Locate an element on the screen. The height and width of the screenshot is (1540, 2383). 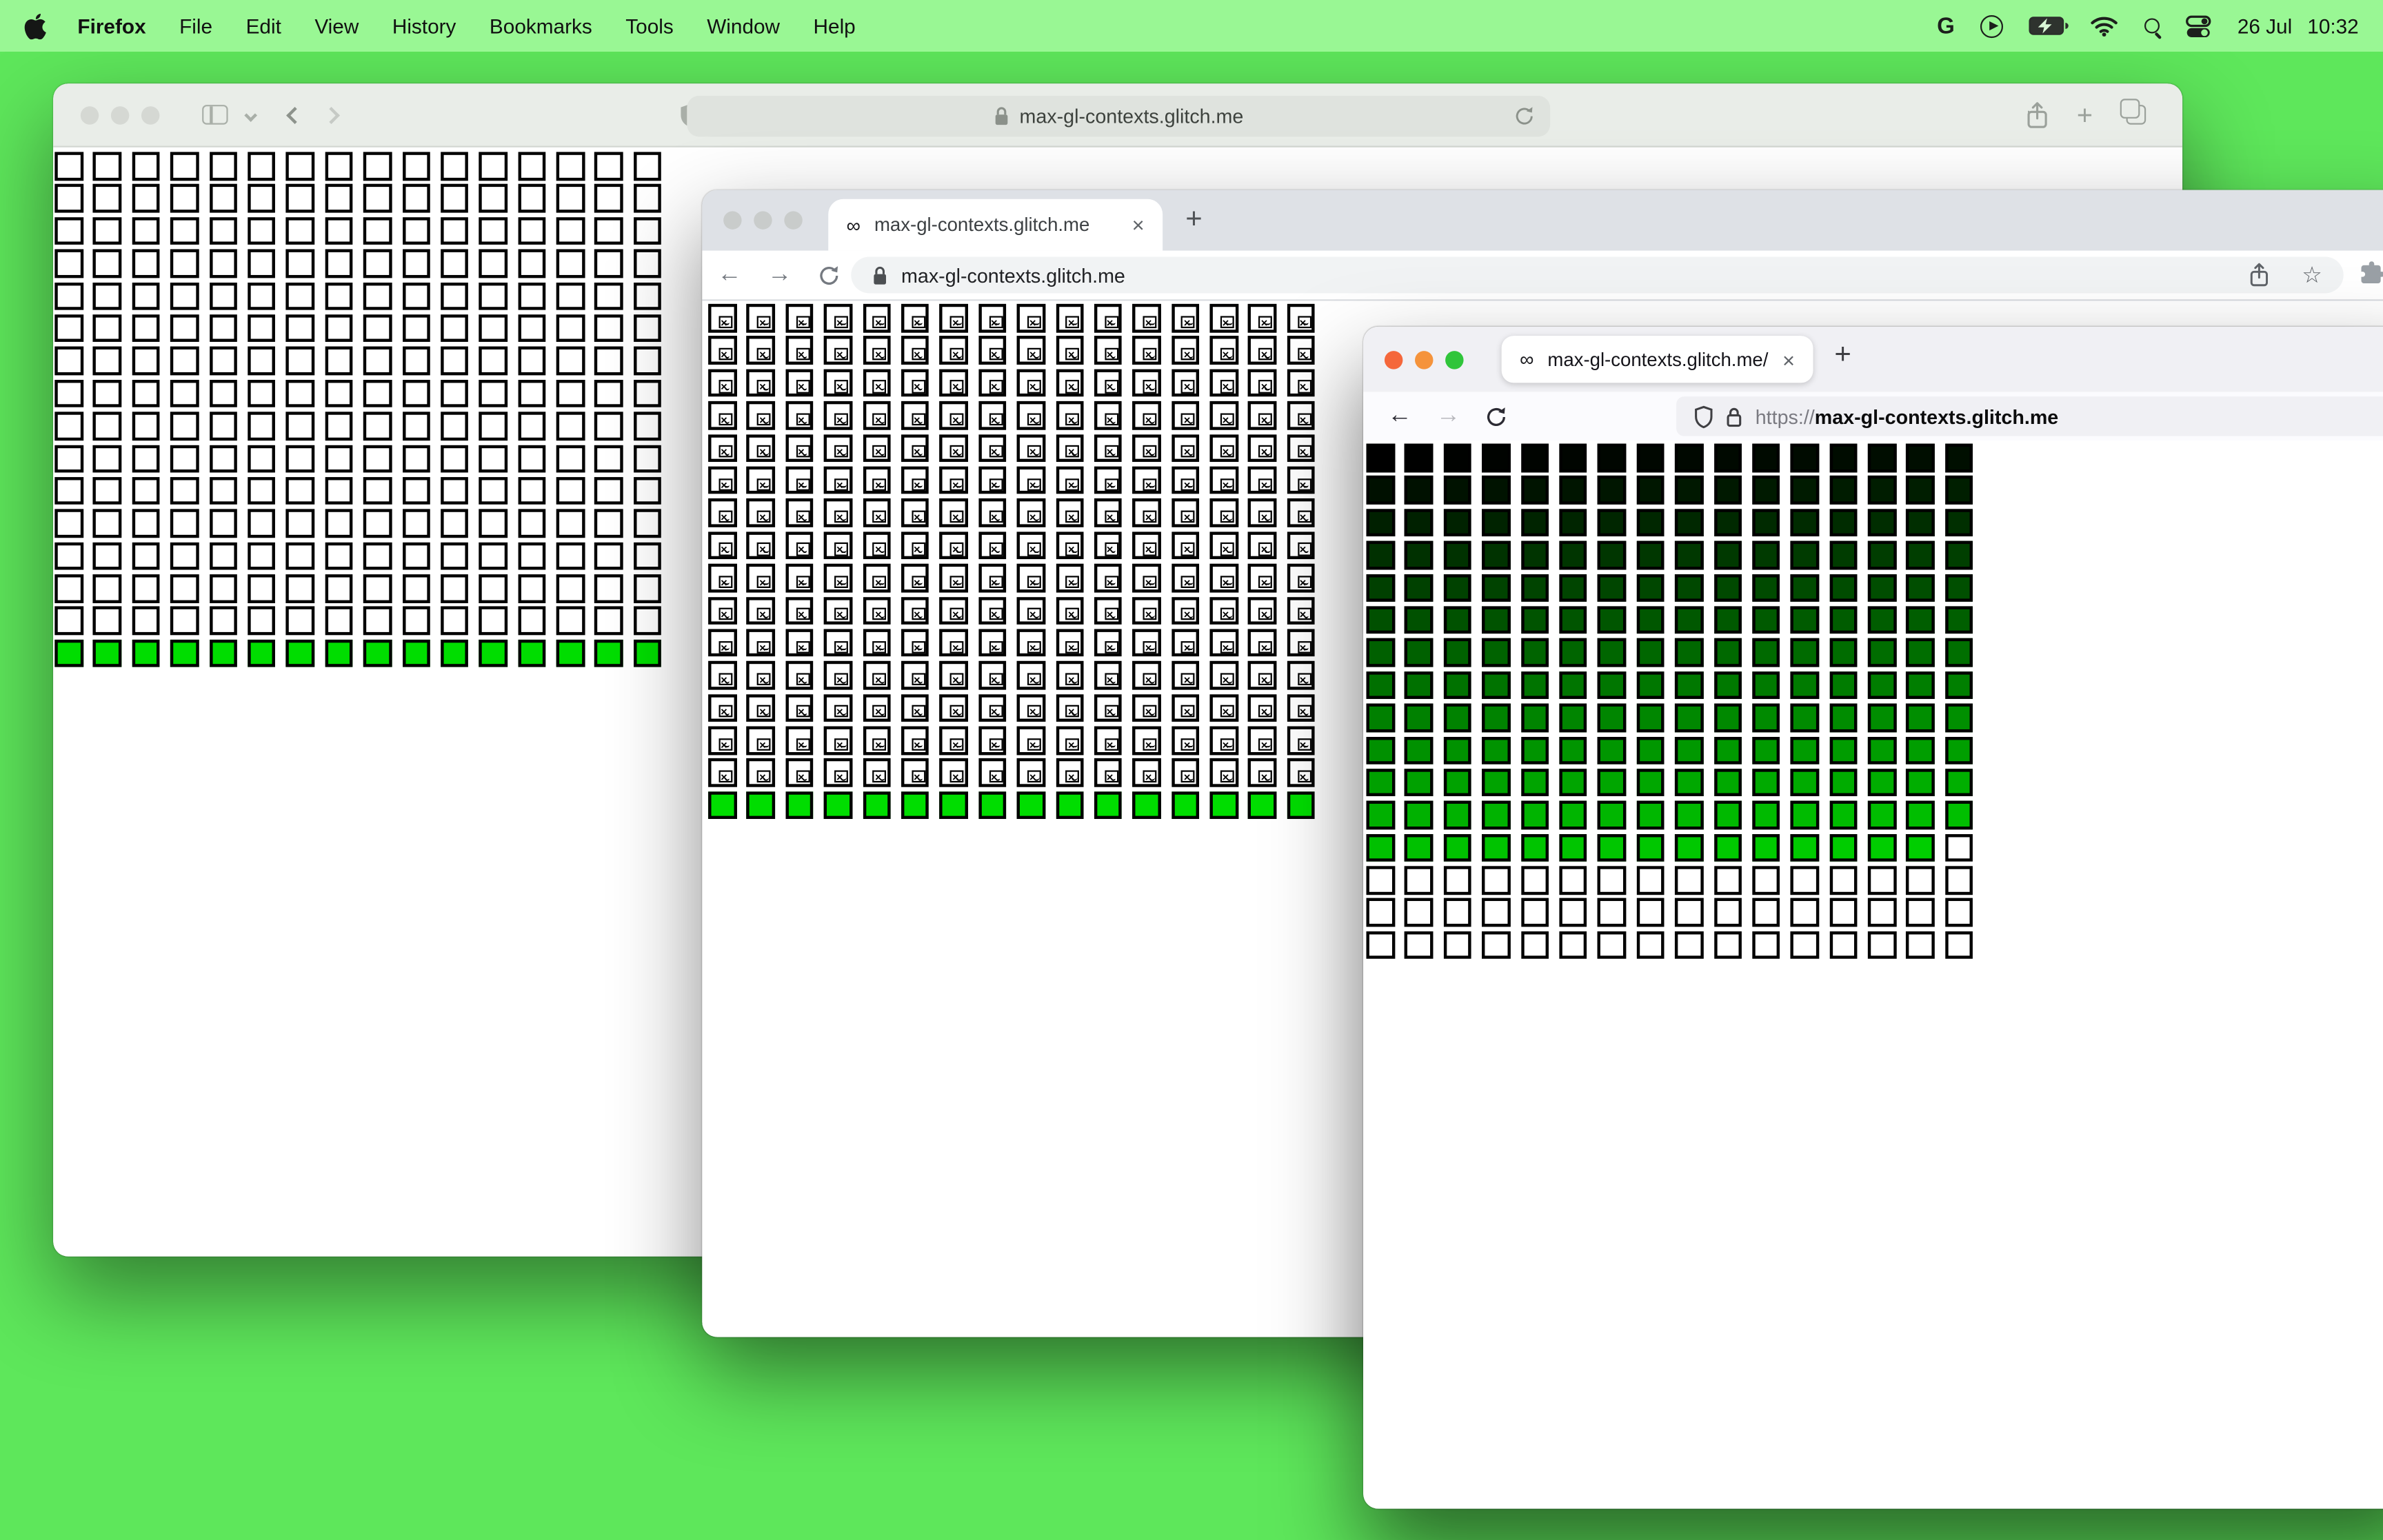
extensions-puzzle-icon is located at coordinates (2371, 274).